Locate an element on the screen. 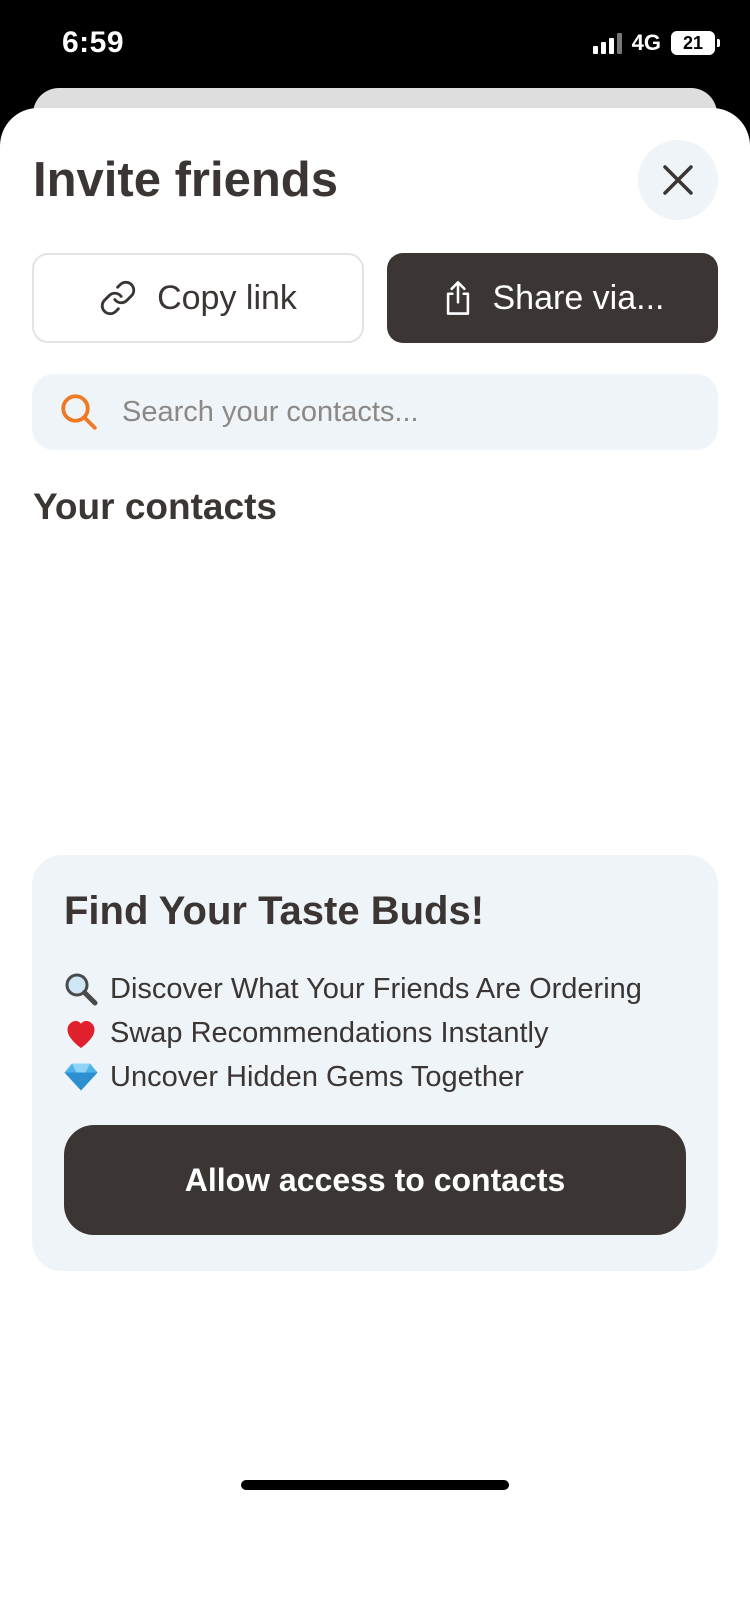 This screenshot has height=1624, width=750. battery-icon: 21 is located at coordinates (695, 43).